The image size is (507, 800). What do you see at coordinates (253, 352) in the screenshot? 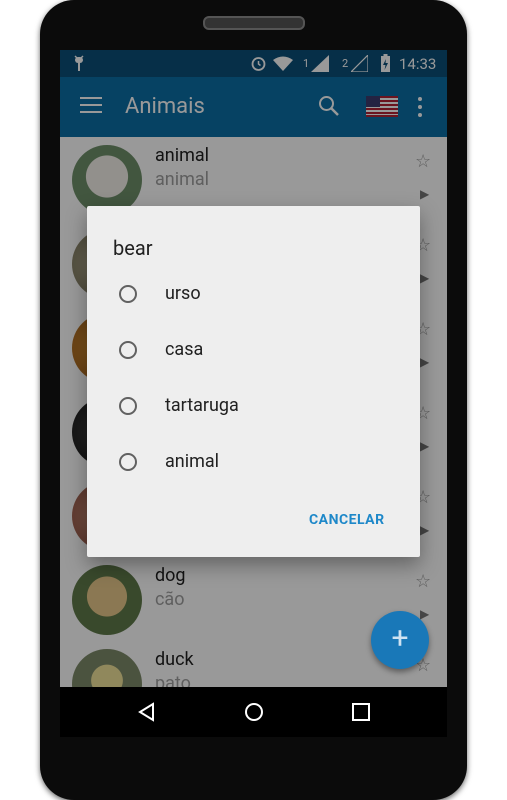
I see `option-casa: casa` at bounding box center [253, 352].